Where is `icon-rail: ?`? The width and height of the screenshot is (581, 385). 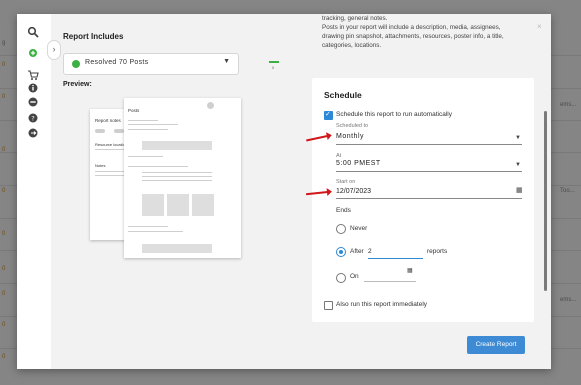
icon-rail: ? is located at coordinates (34, 191).